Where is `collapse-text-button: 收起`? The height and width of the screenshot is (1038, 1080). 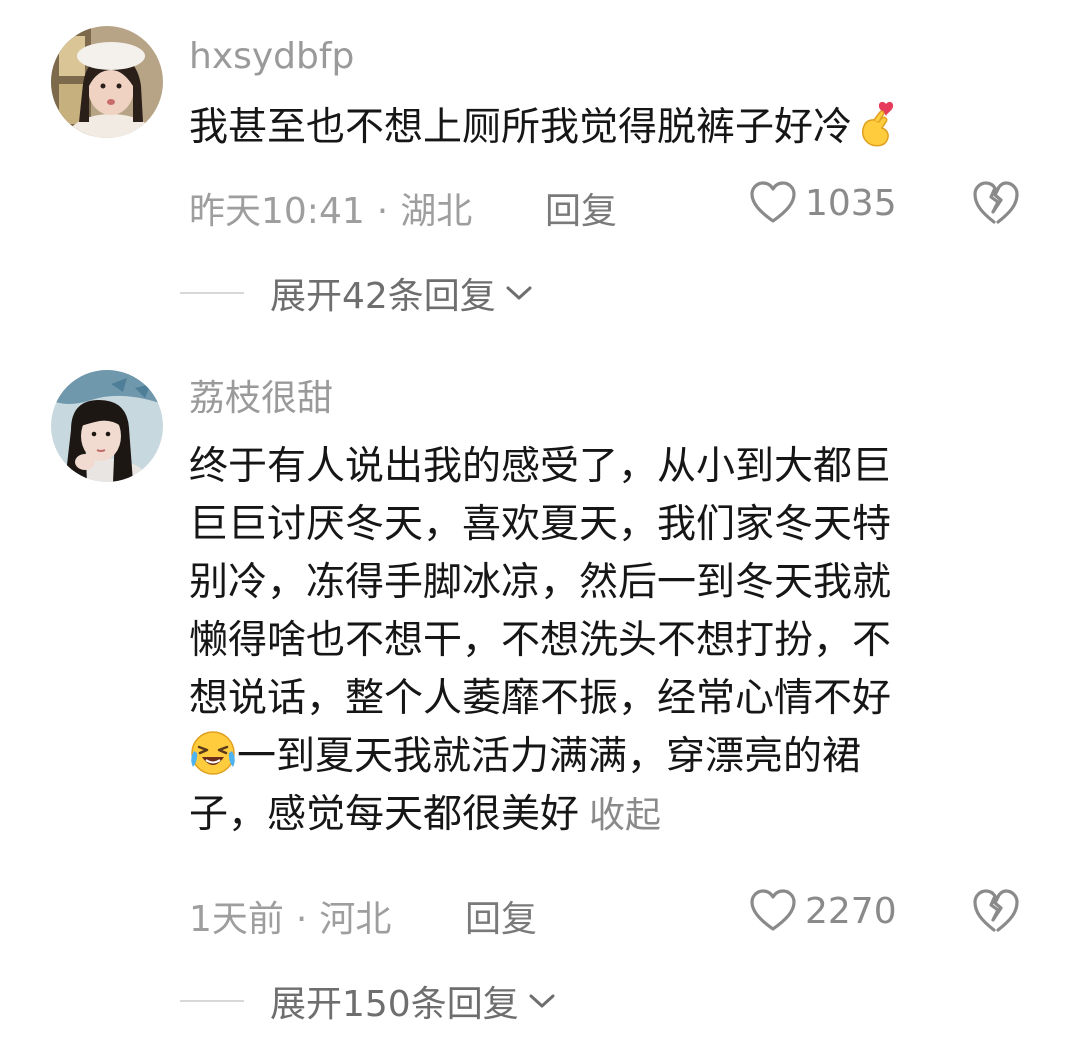 collapse-text-button: 收起 is located at coordinates (625, 815).